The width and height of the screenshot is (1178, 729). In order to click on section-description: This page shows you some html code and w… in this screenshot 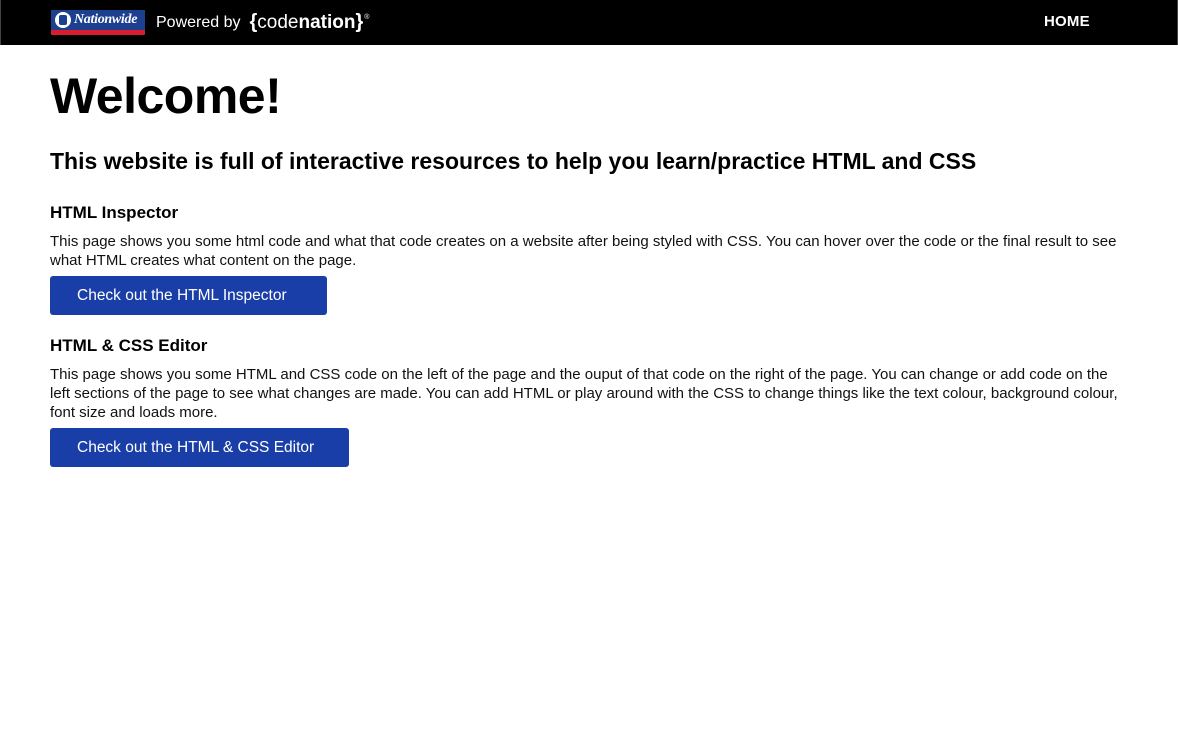, I will do `click(583, 251)`.